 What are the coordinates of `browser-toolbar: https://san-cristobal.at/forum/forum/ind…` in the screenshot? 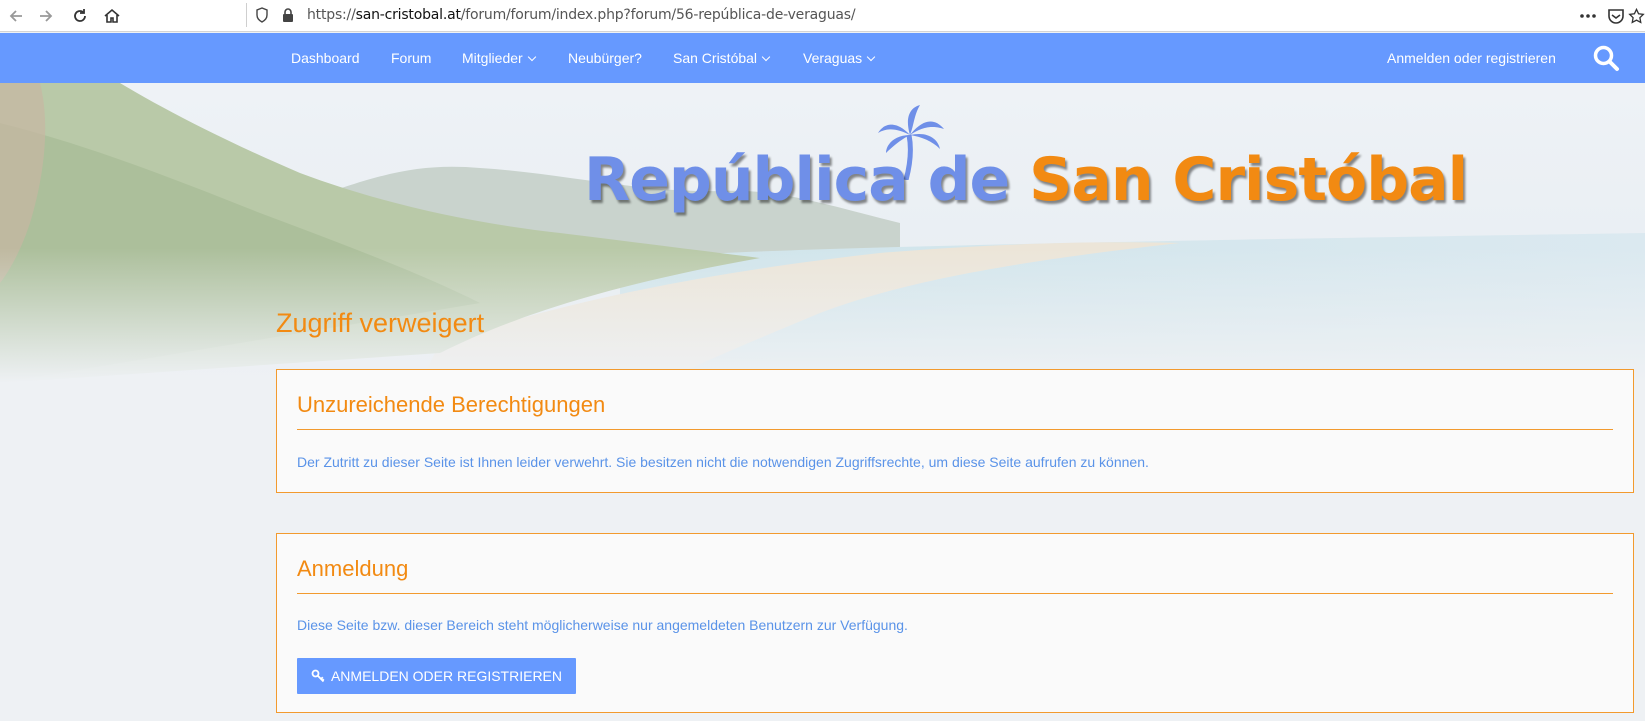 It's located at (822, 16).